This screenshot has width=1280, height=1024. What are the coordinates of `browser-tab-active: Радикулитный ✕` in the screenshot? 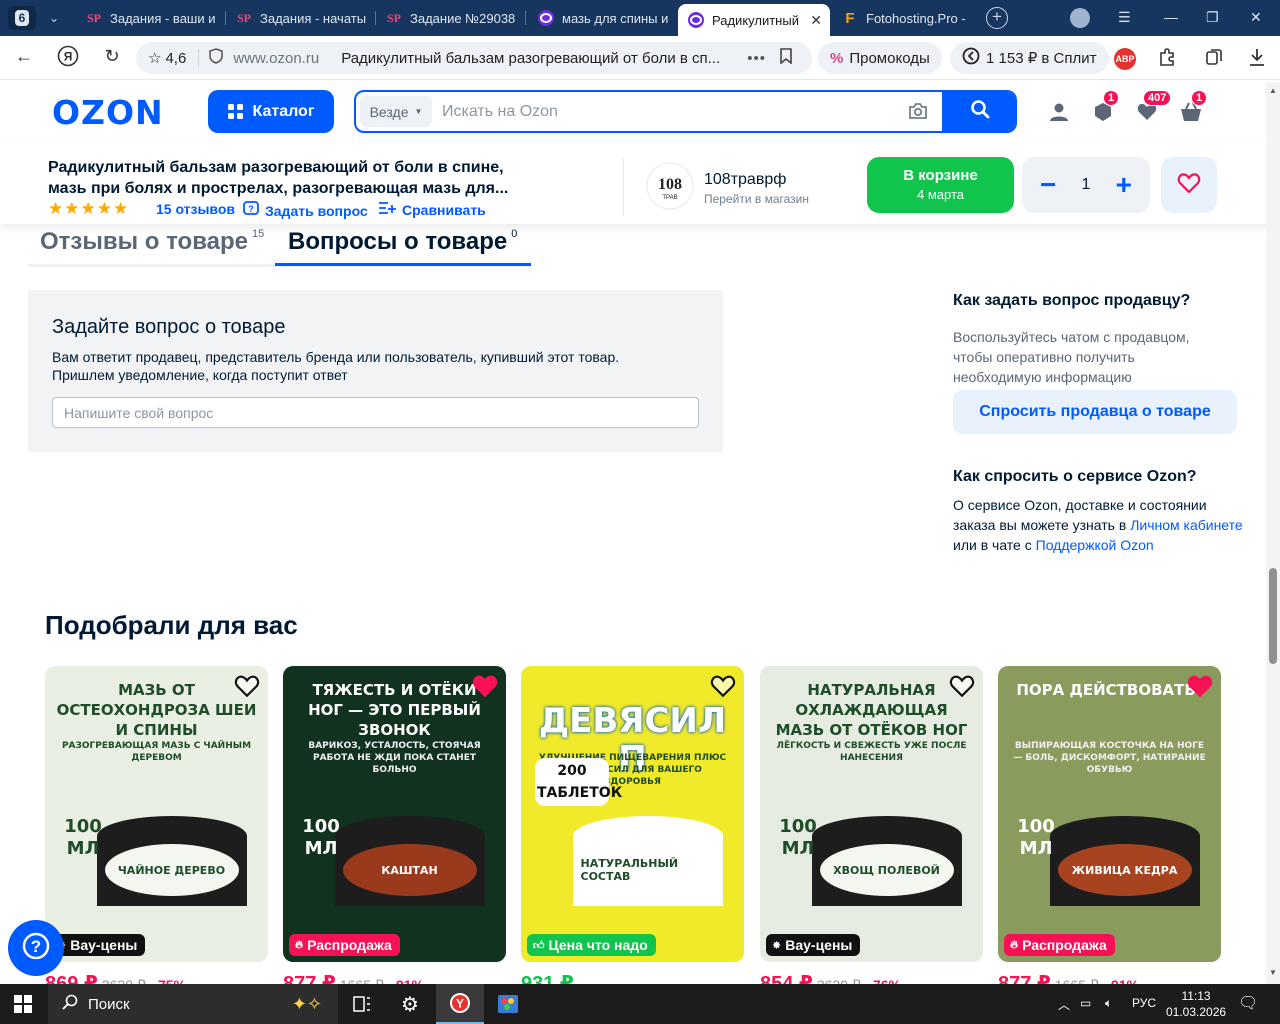 It's located at (754, 20).